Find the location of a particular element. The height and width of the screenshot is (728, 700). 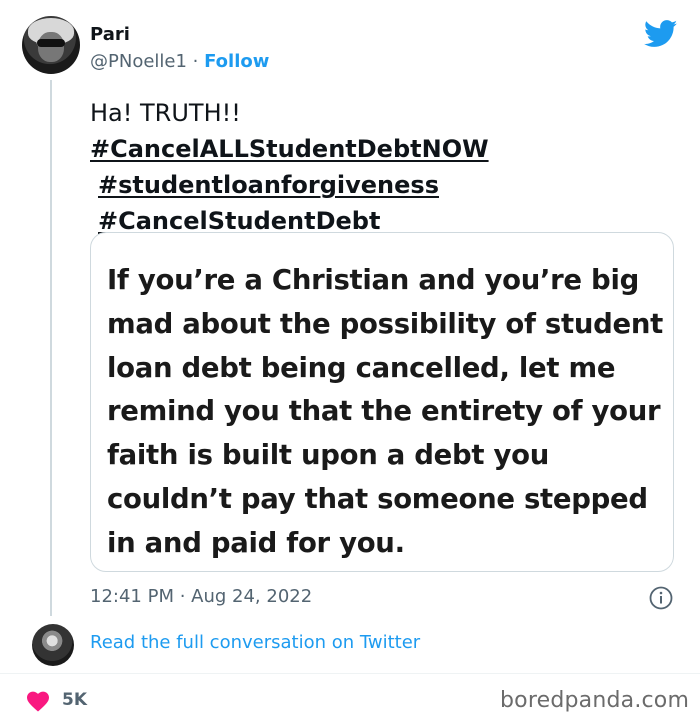

author-avatar is located at coordinates (51, 45).